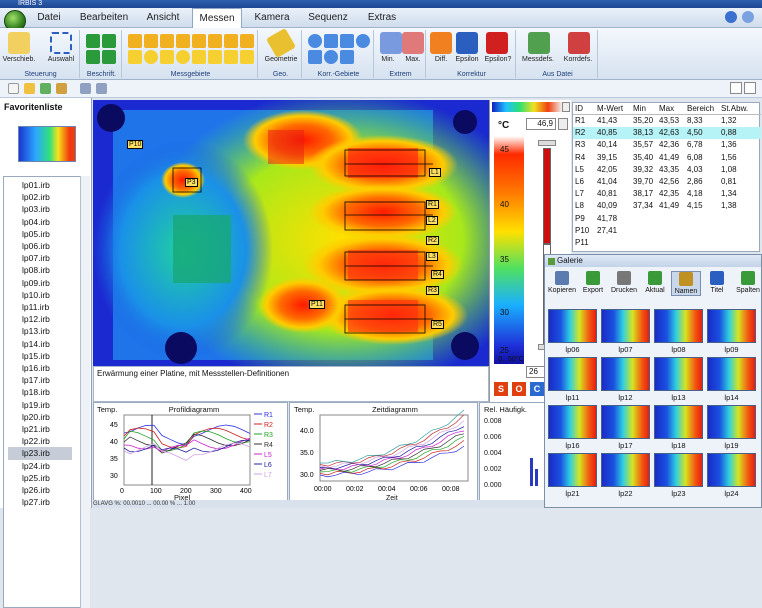  I want to click on range-top-handle, so click(547, 143).